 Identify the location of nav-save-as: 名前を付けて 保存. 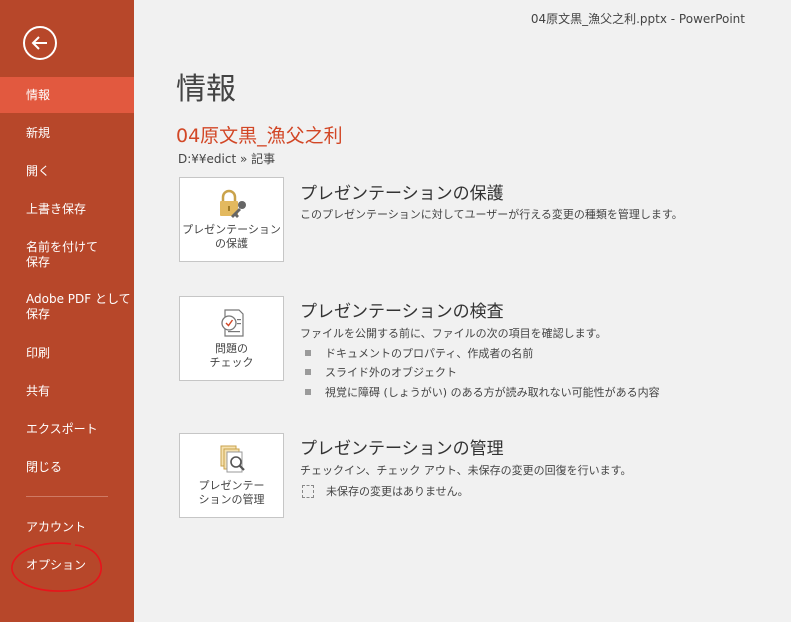
(67, 255).